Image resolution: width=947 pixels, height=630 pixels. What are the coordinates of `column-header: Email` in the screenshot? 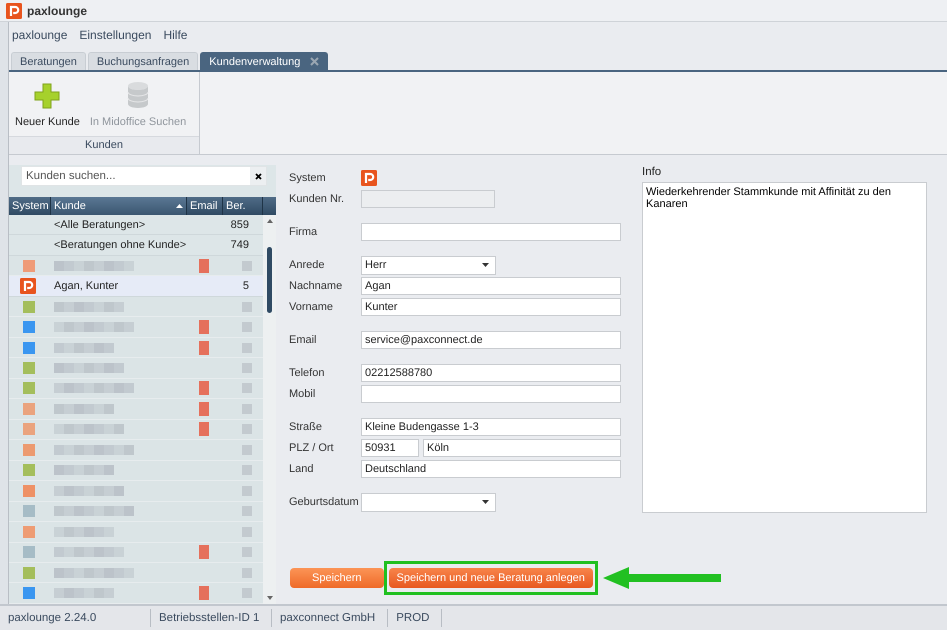 It's located at (205, 206).